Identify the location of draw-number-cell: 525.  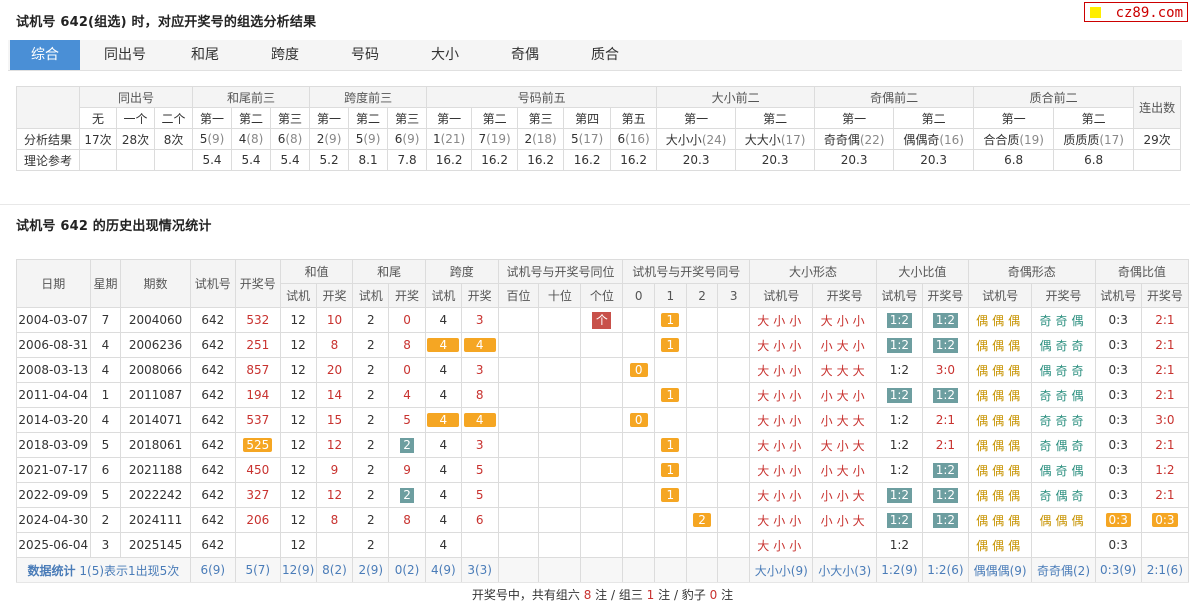
(257, 445).